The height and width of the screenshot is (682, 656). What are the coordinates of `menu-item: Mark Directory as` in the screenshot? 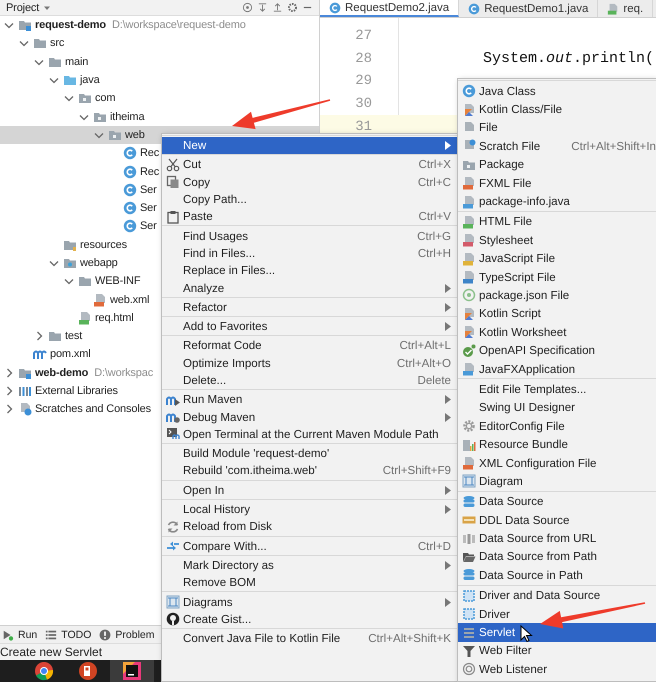 It's located at (309, 565).